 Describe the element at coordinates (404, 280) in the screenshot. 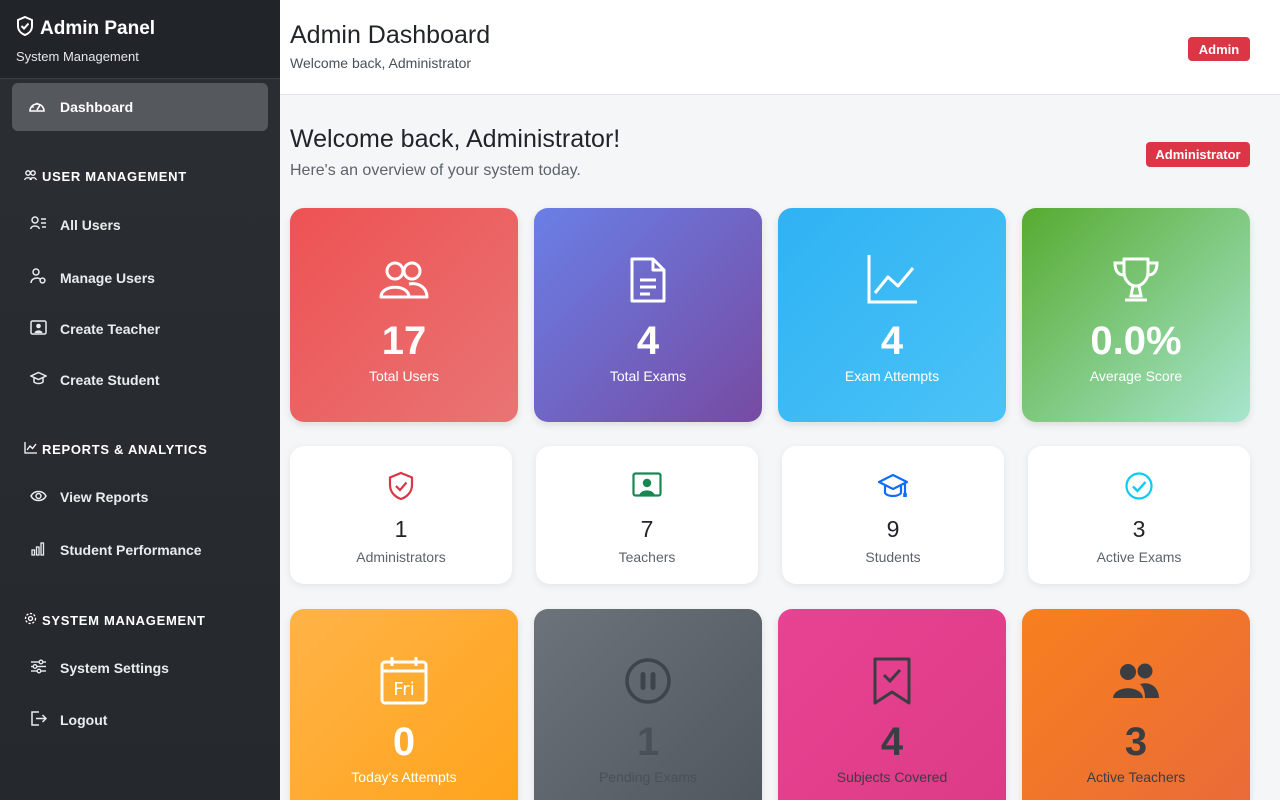

I see `users-icon` at that location.